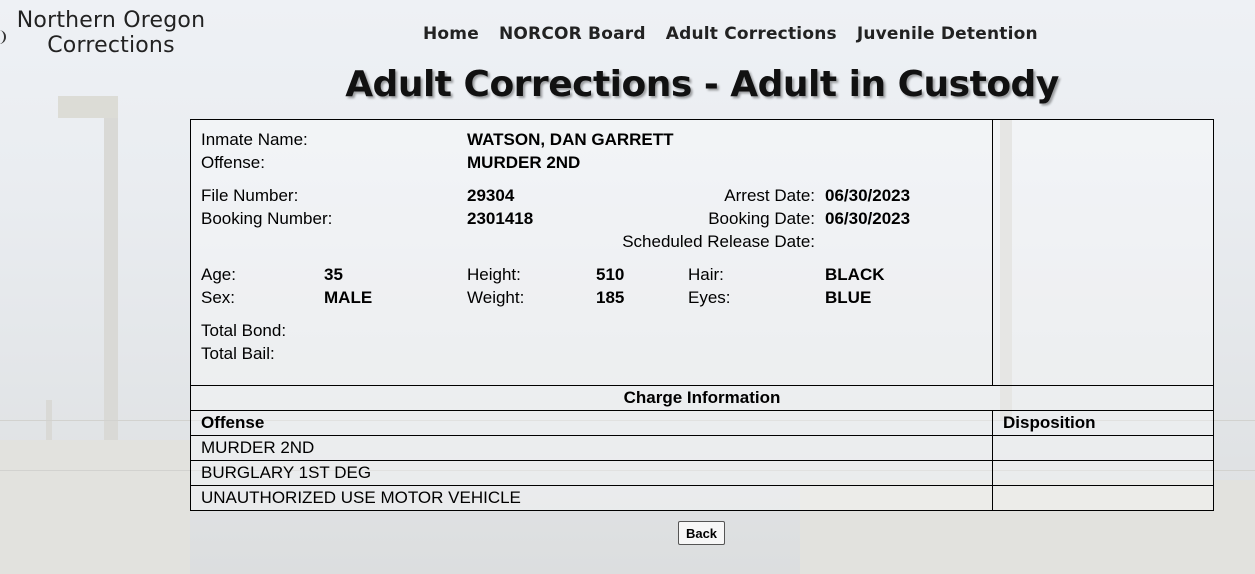 Image resolution: width=1255 pixels, height=574 pixels. I want to click on nav-adult-corrections: Adult Corrections, so click(751, 34).